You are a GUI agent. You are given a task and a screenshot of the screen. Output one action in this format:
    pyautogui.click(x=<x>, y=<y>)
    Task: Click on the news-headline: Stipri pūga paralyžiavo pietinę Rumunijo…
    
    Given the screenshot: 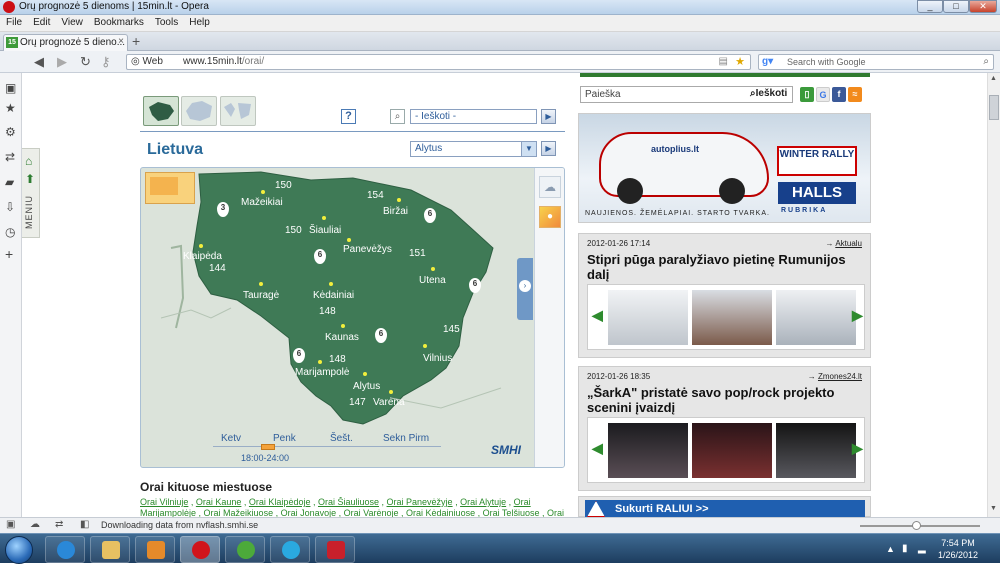 What is the action you would take?
    pyautogui.click(x=727, y=267)
    